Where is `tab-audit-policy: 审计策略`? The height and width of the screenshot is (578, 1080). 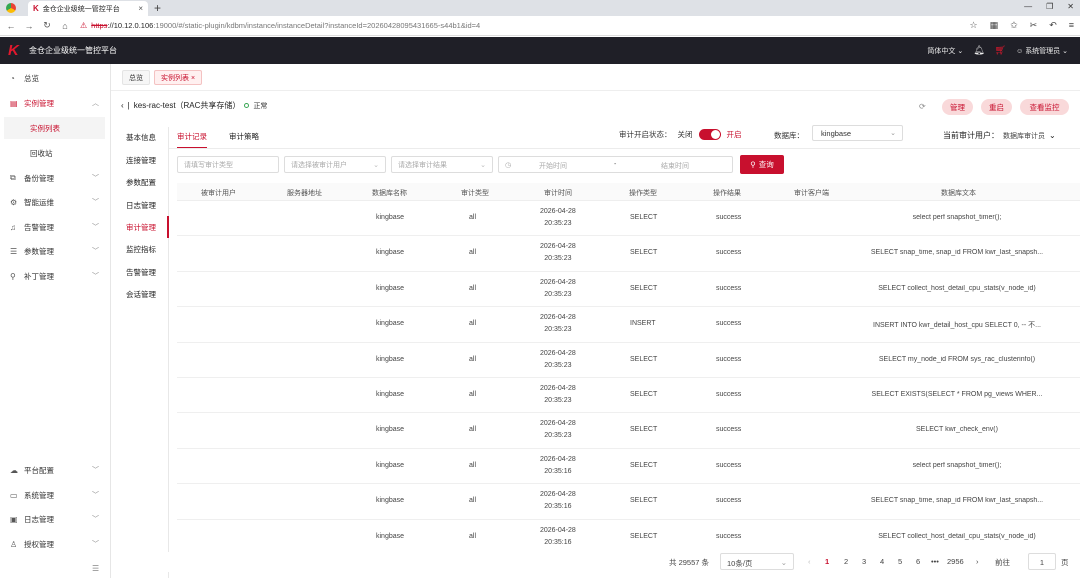 tab-audit-policy: 审计策略 is located at coordinates (244, 140).